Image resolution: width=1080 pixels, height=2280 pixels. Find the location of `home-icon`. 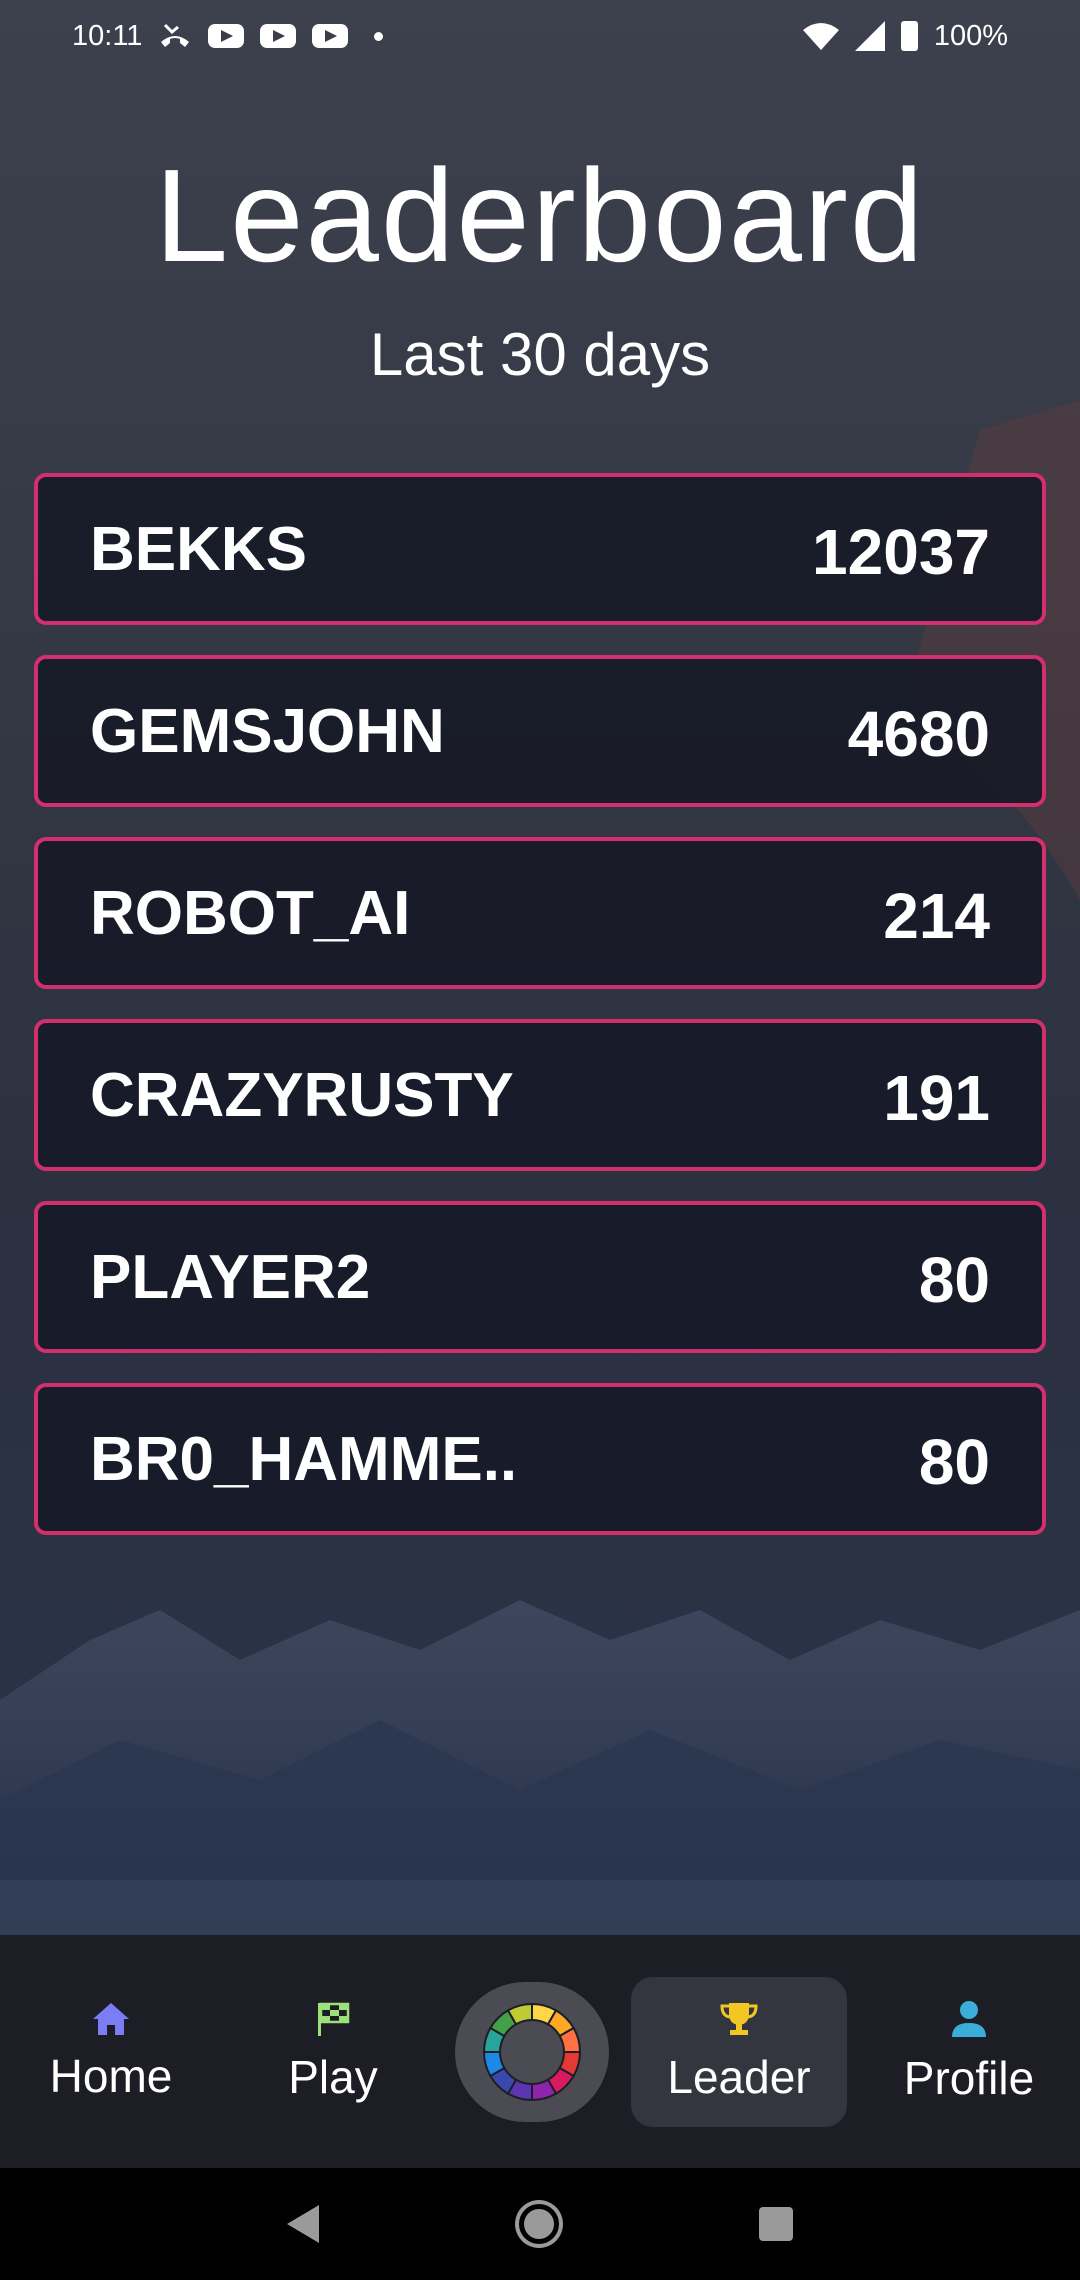

home-icon is located at coordinates (111, 2018).